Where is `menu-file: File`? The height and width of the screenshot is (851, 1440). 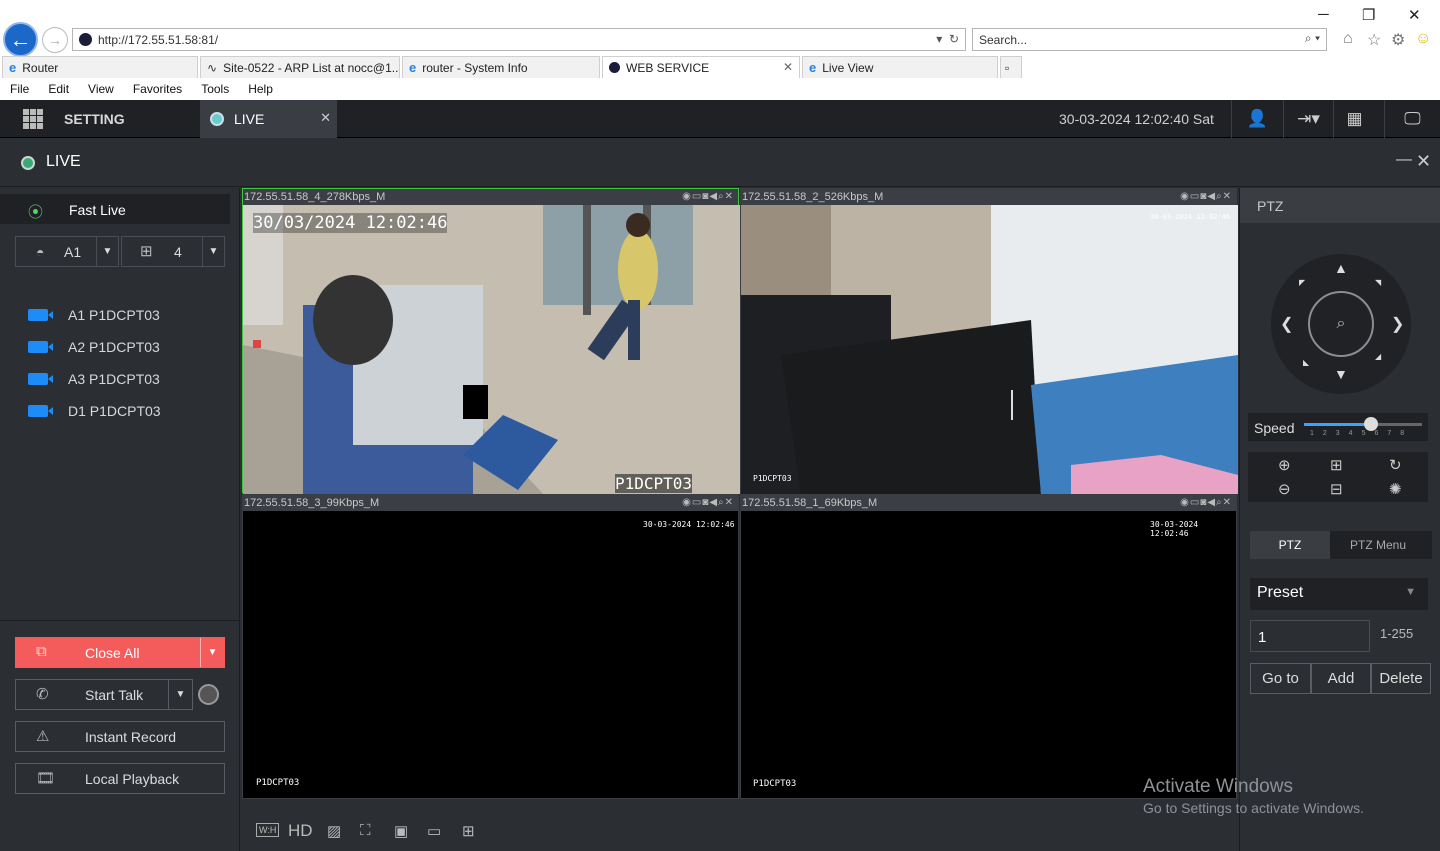
menu-file: File is located at coordinates (19, 89).